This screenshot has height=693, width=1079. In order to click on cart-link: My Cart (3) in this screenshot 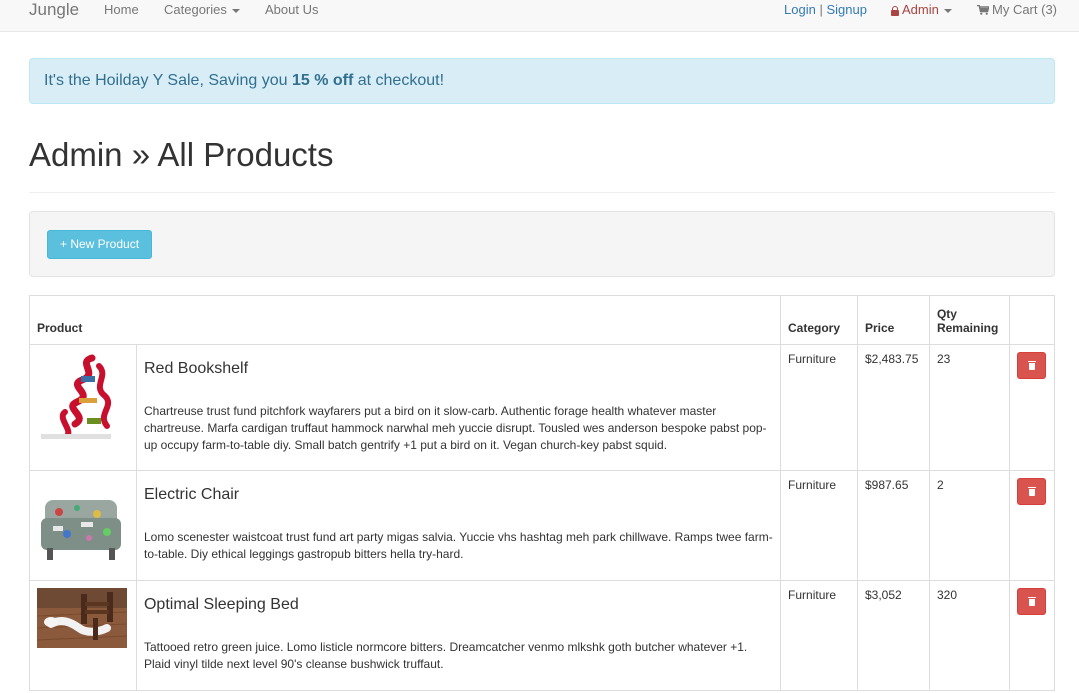, I will do `click(1017, 9)`.